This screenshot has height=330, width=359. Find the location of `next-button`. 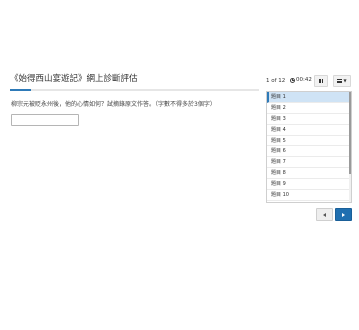

next-button is located at coordinates (343, 214).